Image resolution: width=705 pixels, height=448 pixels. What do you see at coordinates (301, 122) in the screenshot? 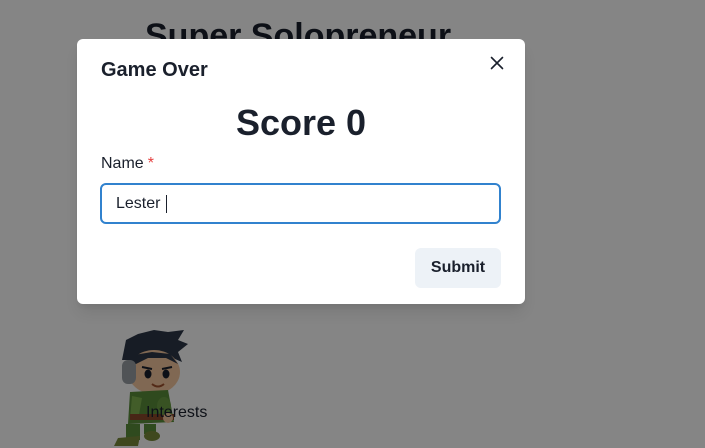
I see `score-display: Score 0` at bounding box center [301, 122].